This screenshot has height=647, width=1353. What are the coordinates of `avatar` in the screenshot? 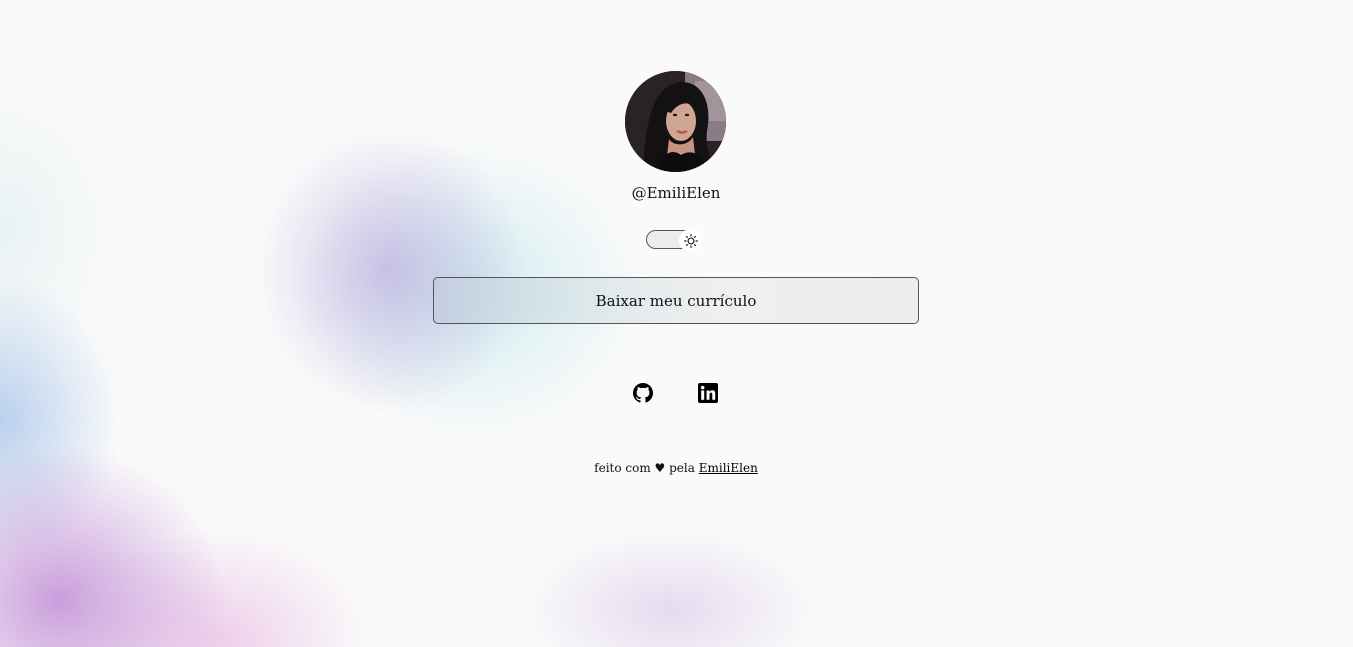 It's located at (675, 121).